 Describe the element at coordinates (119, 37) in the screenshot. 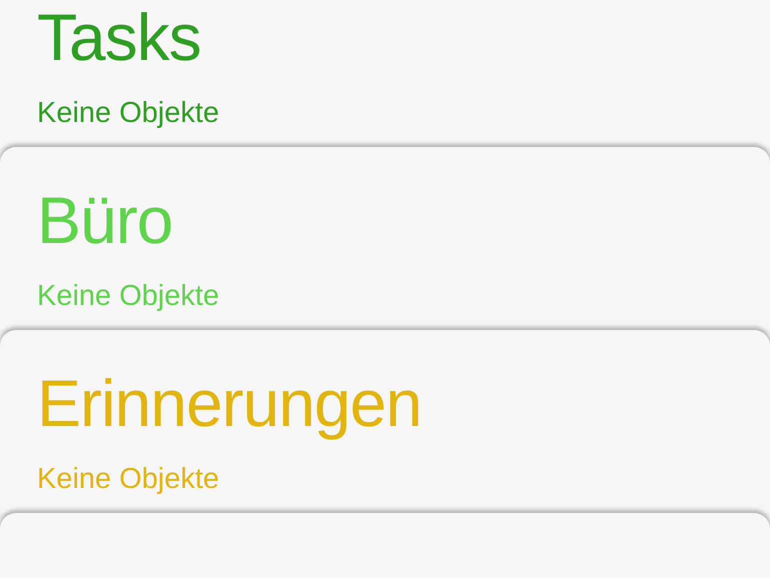

I see `list-title: Tasks` at that location.